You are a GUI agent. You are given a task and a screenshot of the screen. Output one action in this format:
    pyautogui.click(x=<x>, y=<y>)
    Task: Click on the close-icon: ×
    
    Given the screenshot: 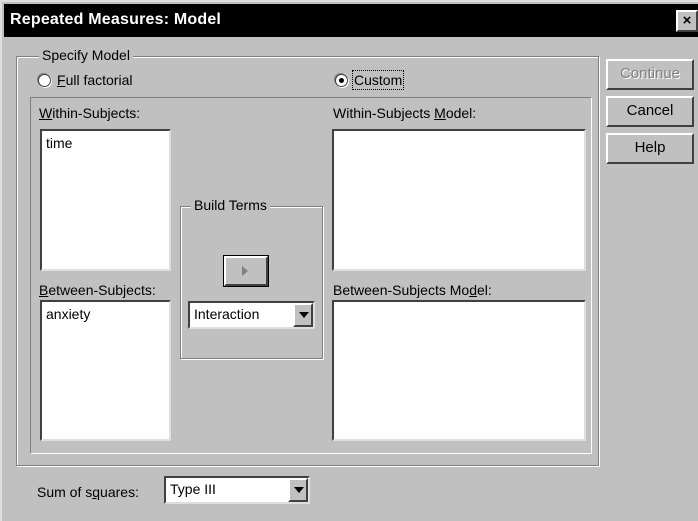 What is the action you would take?
    pyautogui.click(x=687, y=20)
    